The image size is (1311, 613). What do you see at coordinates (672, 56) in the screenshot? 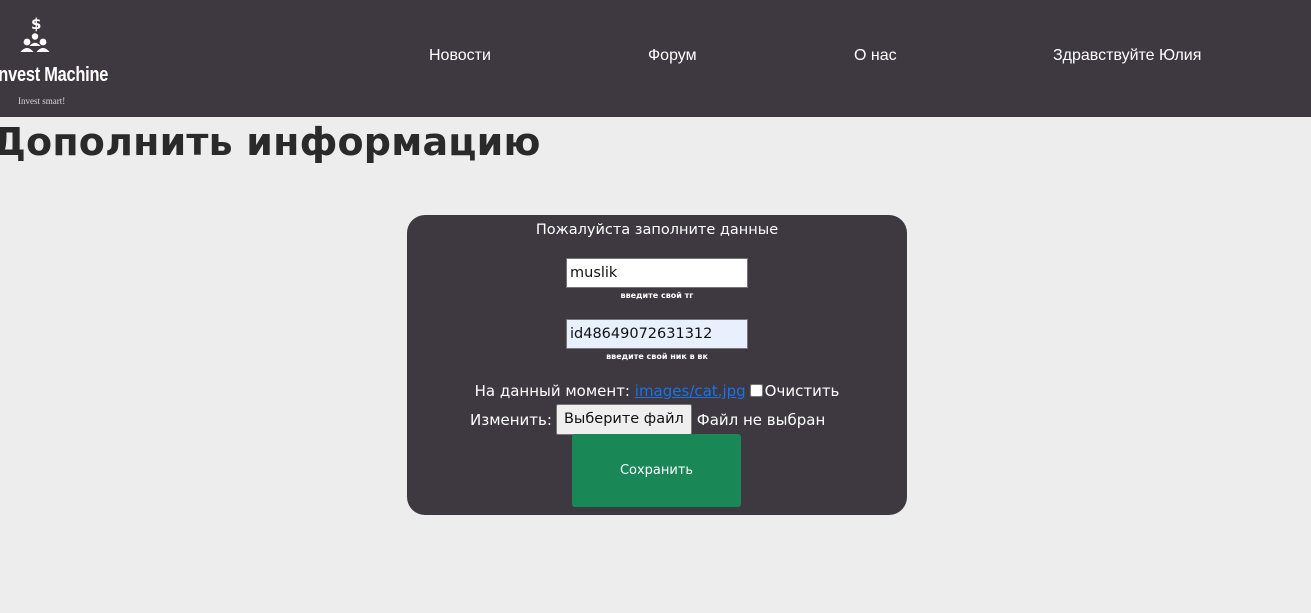
I see `nav-forum: Форум` at bounding box center [672, 56].